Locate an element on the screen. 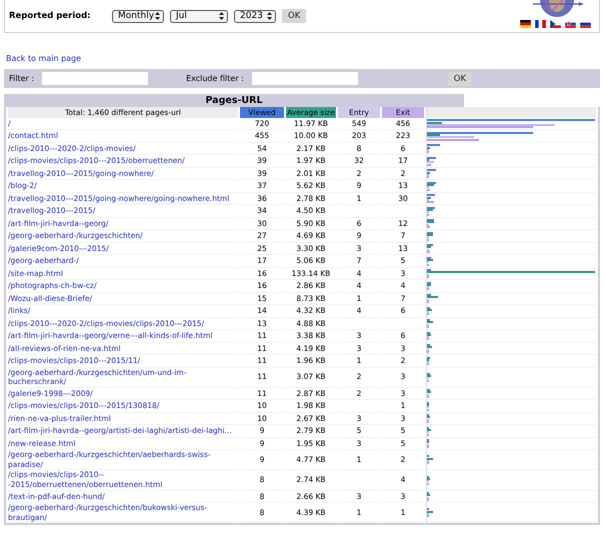  dropdown: Monthly is located at coordinates (138, 16).